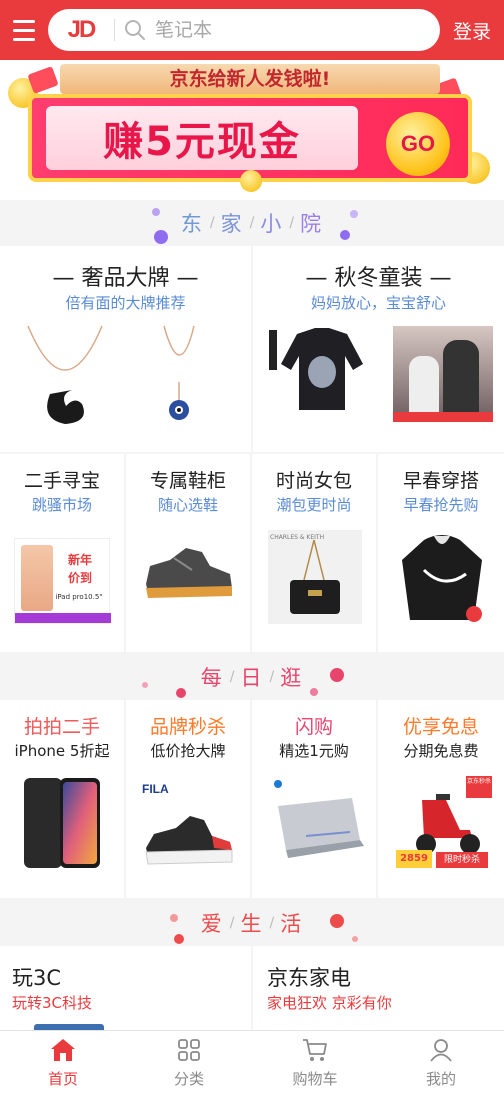 The width and height of the screenshot is (504, 1096). What do you see at coordinates (313, 727) in the screenshot?
I see `card-title: 闪购` at bounding box center [313, 727].